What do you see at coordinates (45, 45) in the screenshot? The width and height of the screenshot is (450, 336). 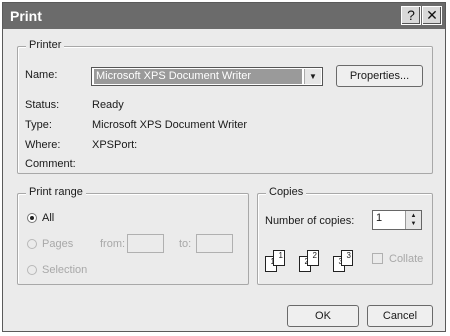 I see `printer-group-label: Printer` at bounding box center [45, 45].